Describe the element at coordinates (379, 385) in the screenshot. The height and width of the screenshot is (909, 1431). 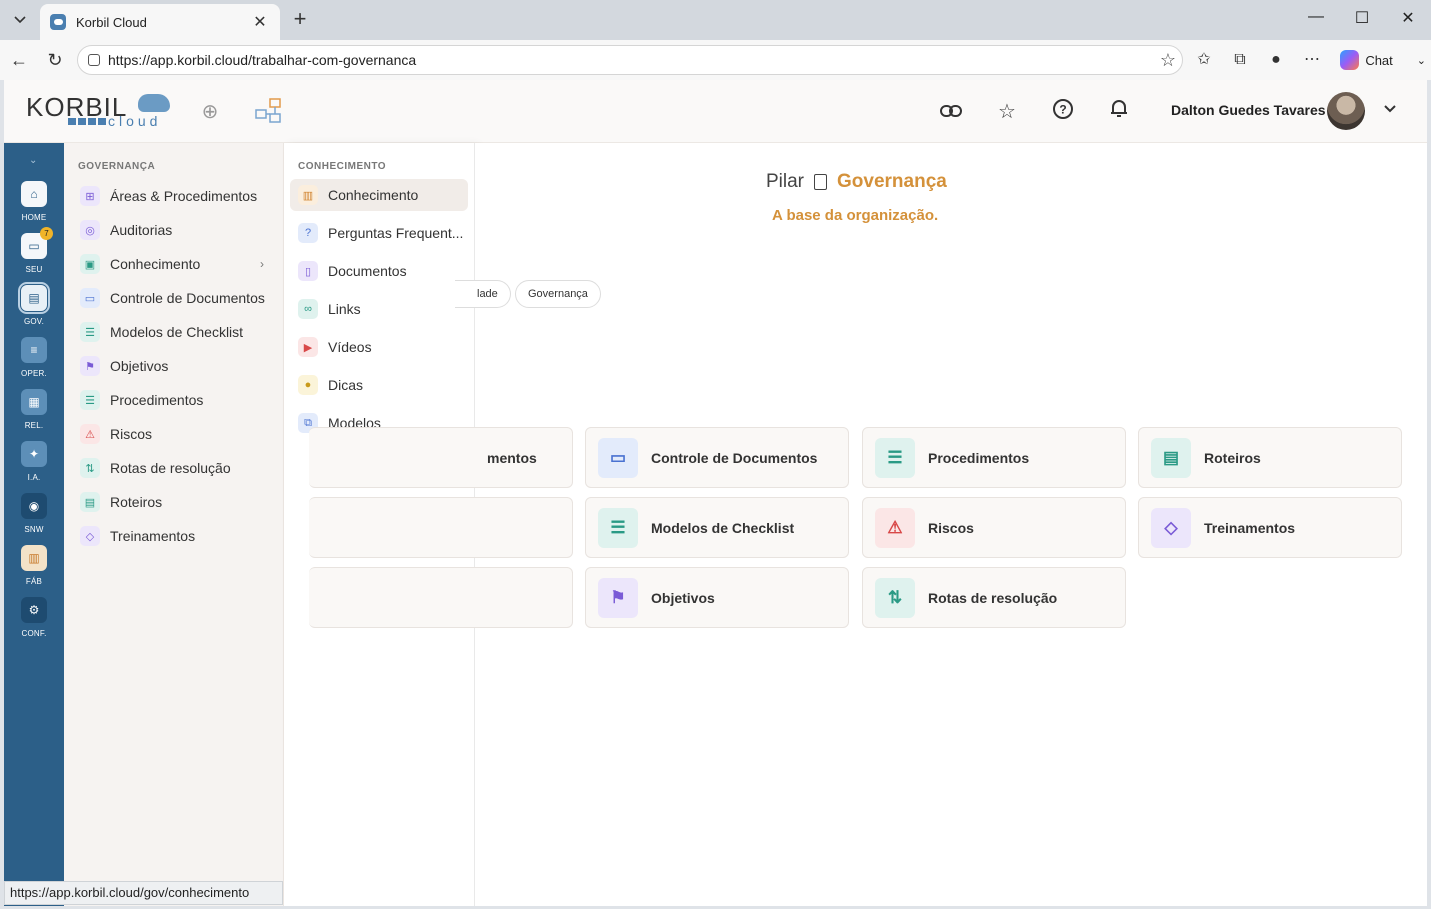
I see `submenu-item-dicas: ● Dicas` at that location.